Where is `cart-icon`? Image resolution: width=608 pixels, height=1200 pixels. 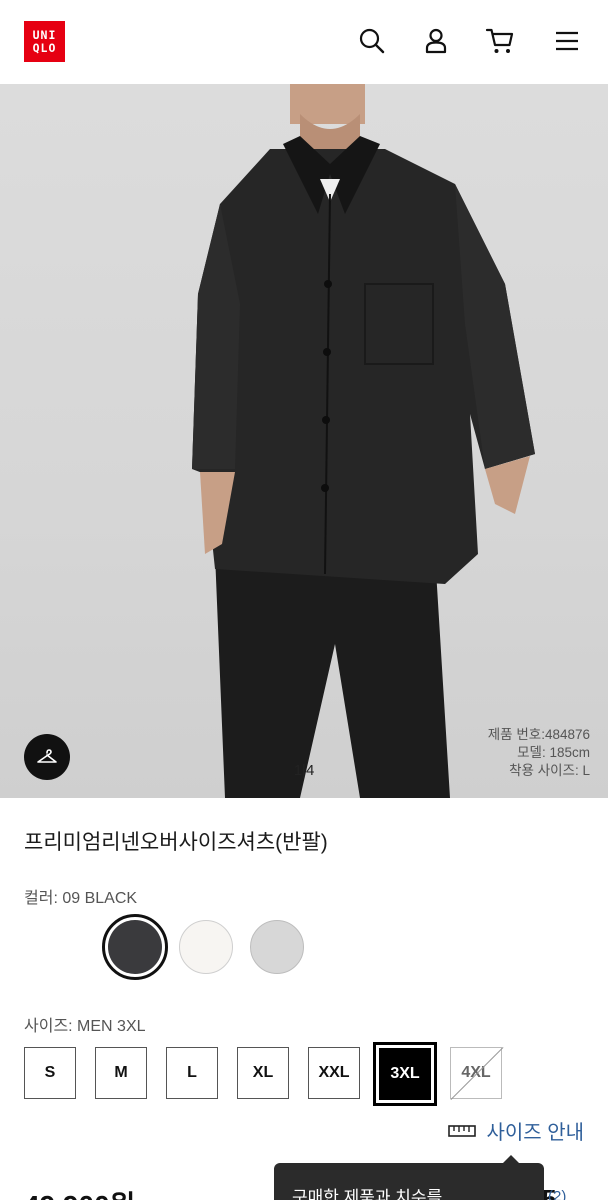 cart-icon is located at coordinates (500, 41).